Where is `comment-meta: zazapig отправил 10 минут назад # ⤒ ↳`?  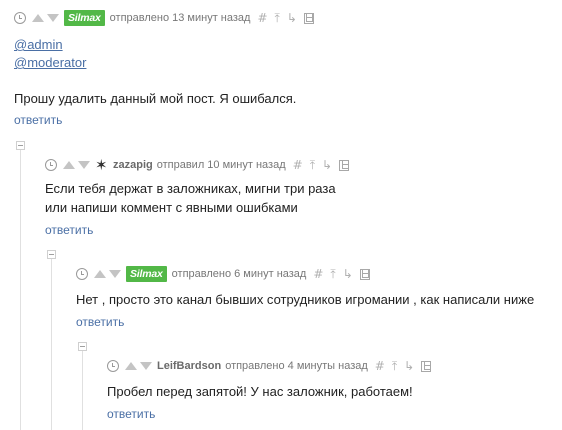
comment-meta: zazapig отправил 10 минут назад # ⤒ ↳ is located at coordinates (197, 165).